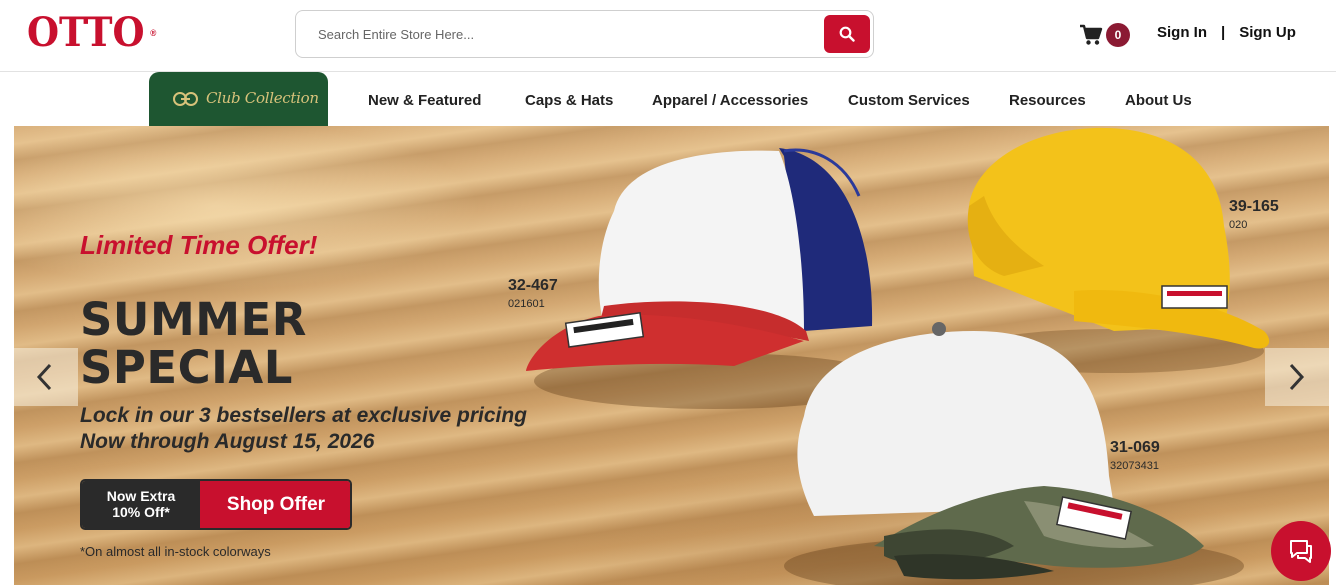 This screenshot has width=1336, height=585. Describe the element at coordinates (1105, 36) in the screenshot. I see `cart-button: 0` at that location.